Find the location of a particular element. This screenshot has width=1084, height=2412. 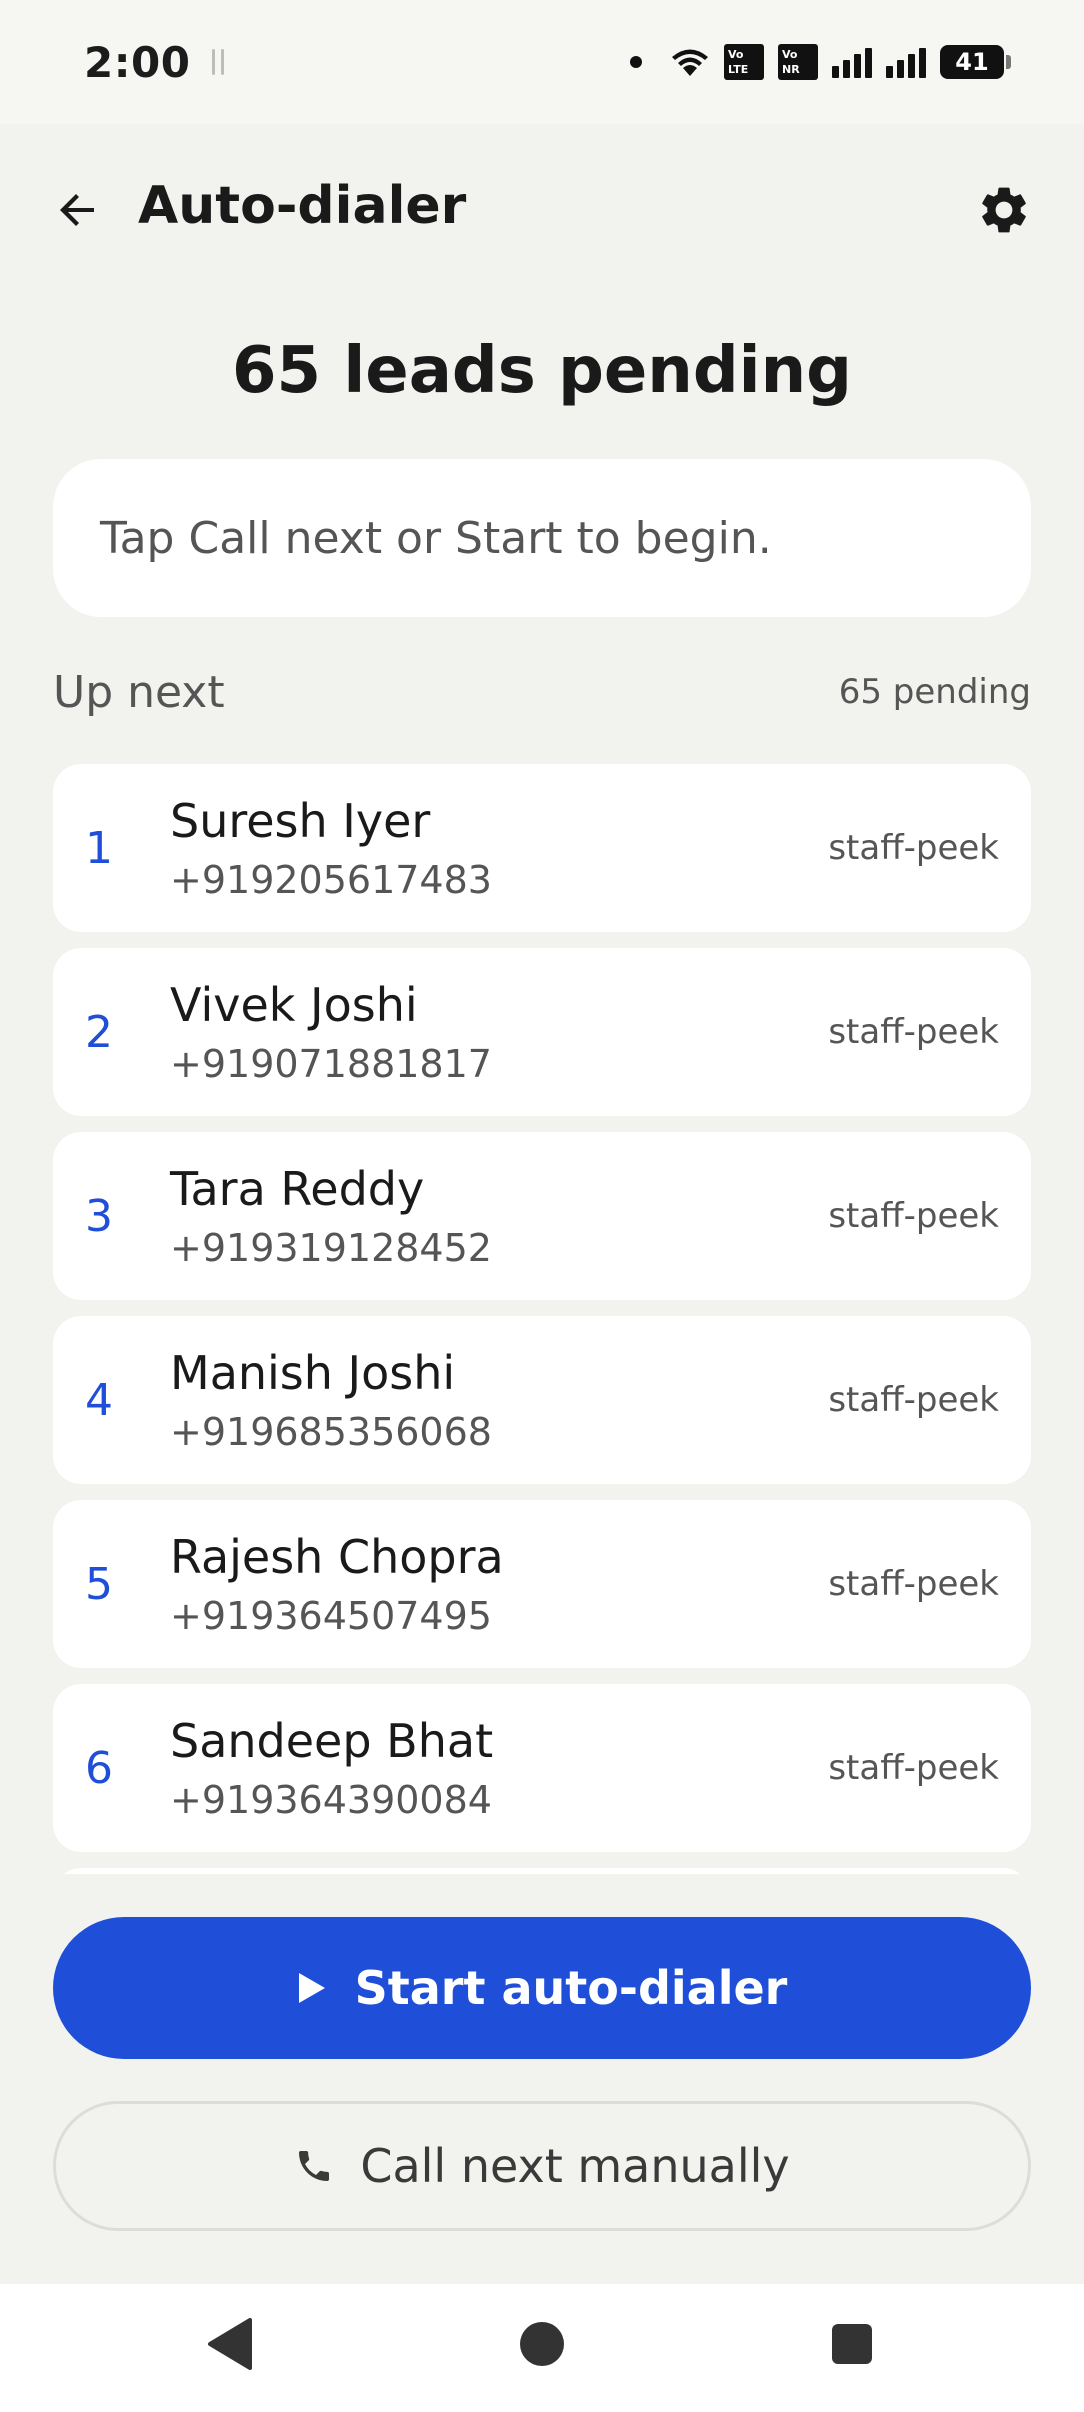

lead-name: Sandeep Bhat is located at coordinates (332, 1741).